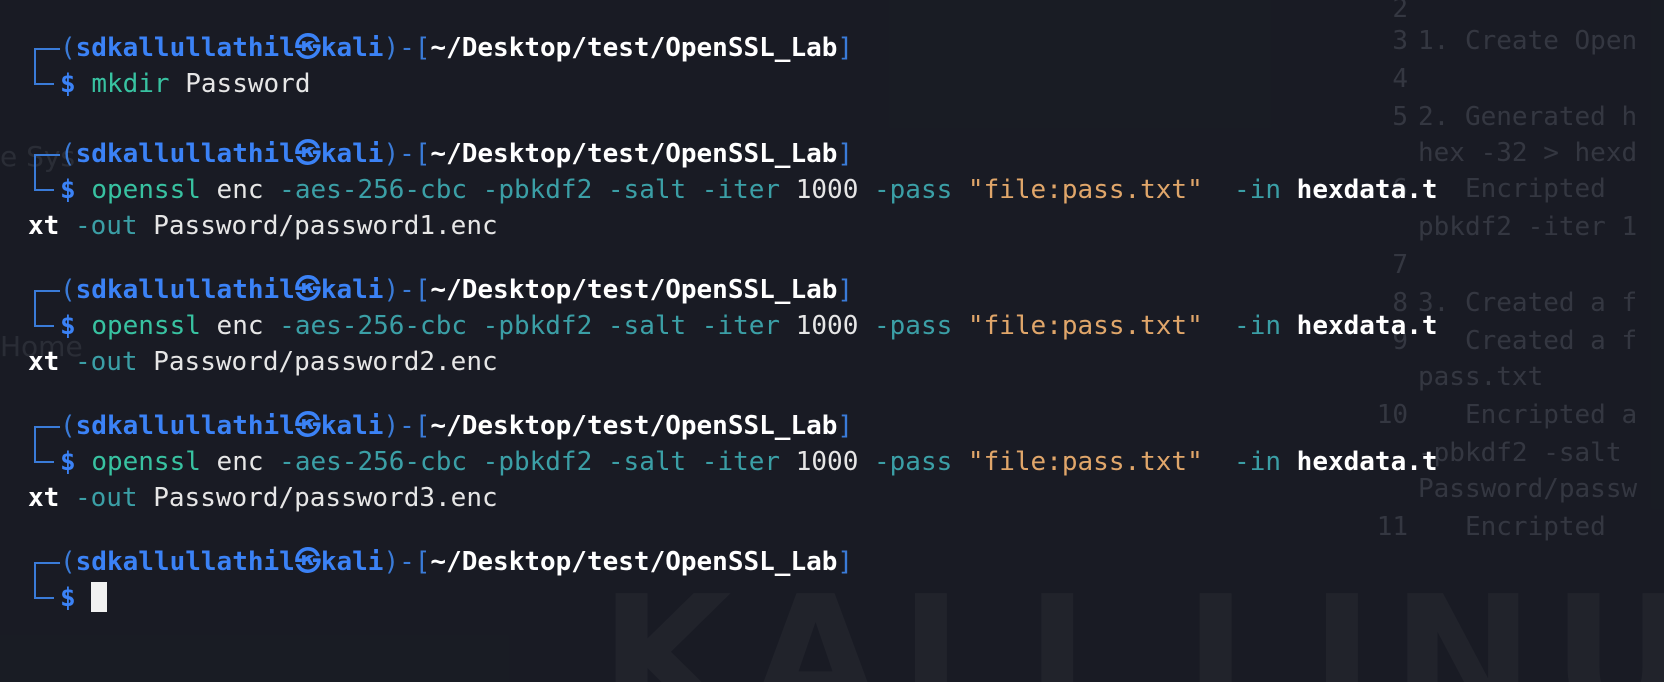 This screenshot has height=682, width=1664. What do you see at coordinates (317, 226) in the screenshot?
I see `command-token: Password/password1.enc` at bounding box center [317, 226].